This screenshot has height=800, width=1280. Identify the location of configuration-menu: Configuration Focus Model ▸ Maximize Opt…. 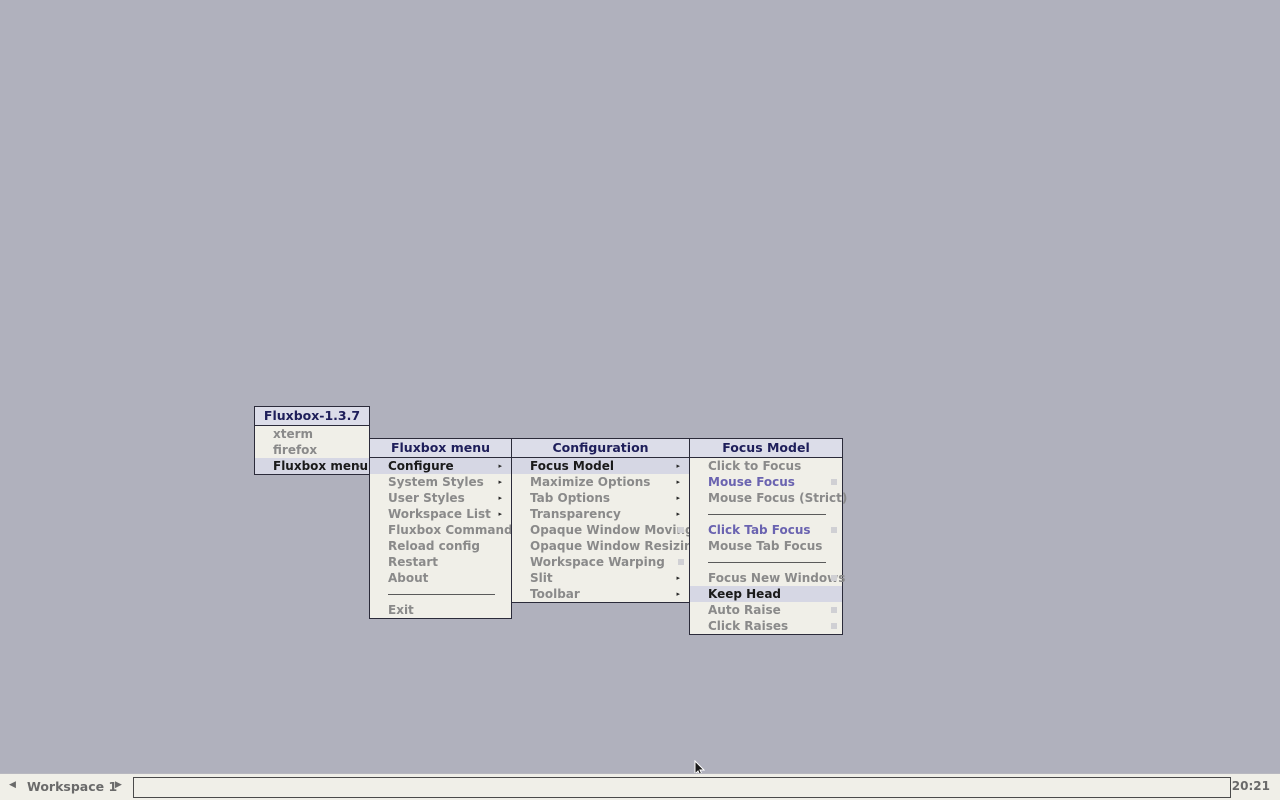
(606, 520).